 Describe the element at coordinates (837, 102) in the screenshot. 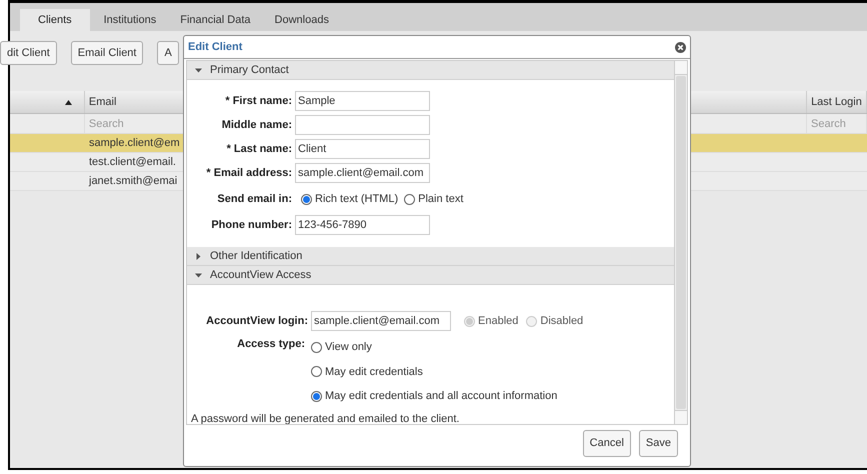

I see `column-header: Last Login` at that location.